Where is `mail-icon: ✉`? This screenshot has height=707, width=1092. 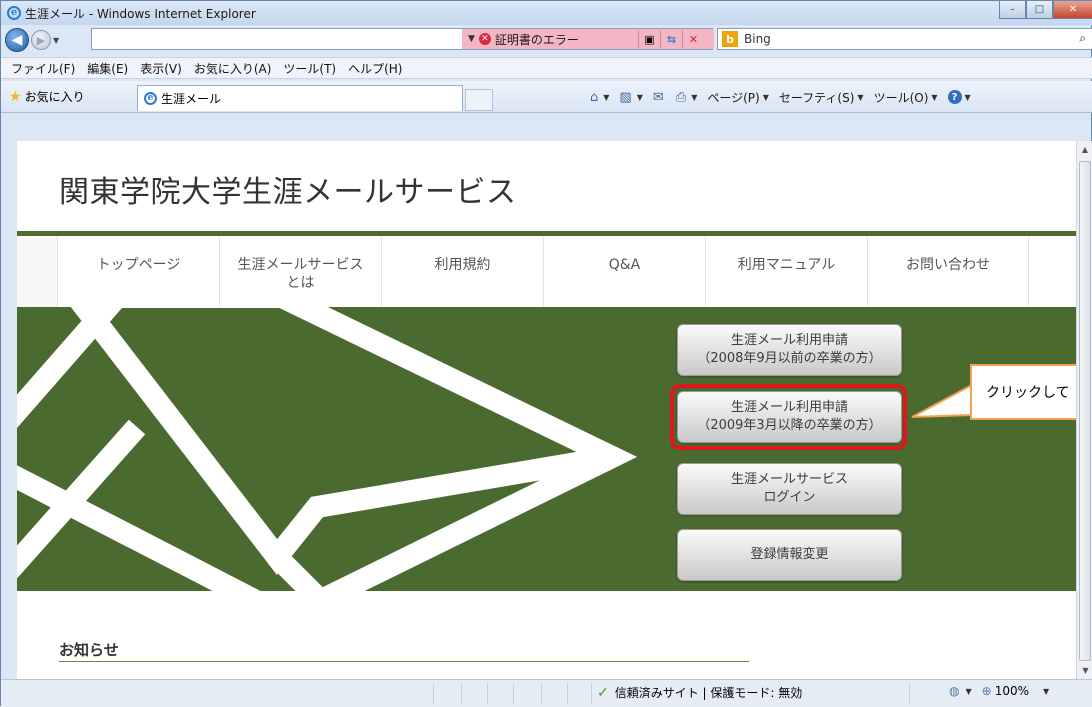 mail-icon: ✉ is located at coordinates (658, 97).